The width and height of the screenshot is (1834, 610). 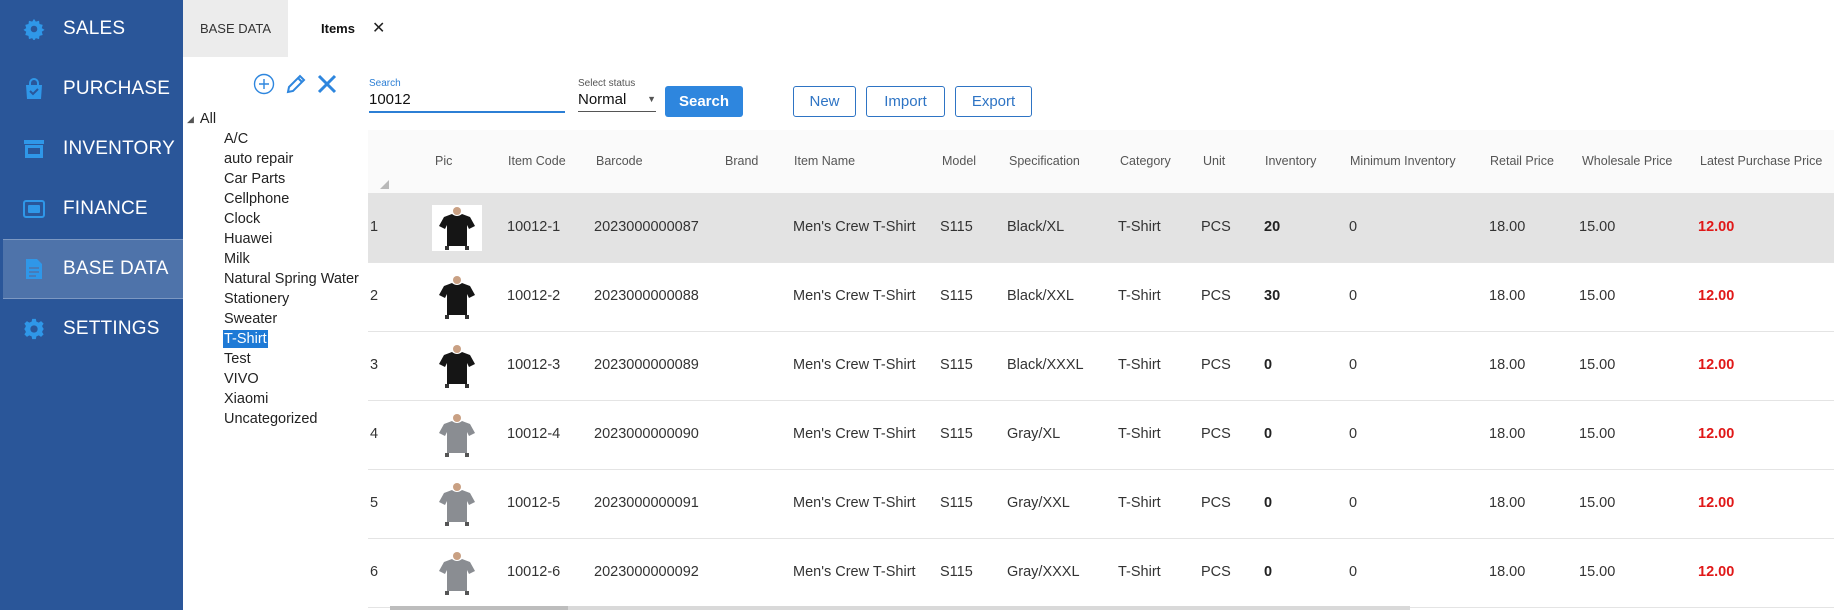 I want to click on gear-icon, so click(x=34, y=29).